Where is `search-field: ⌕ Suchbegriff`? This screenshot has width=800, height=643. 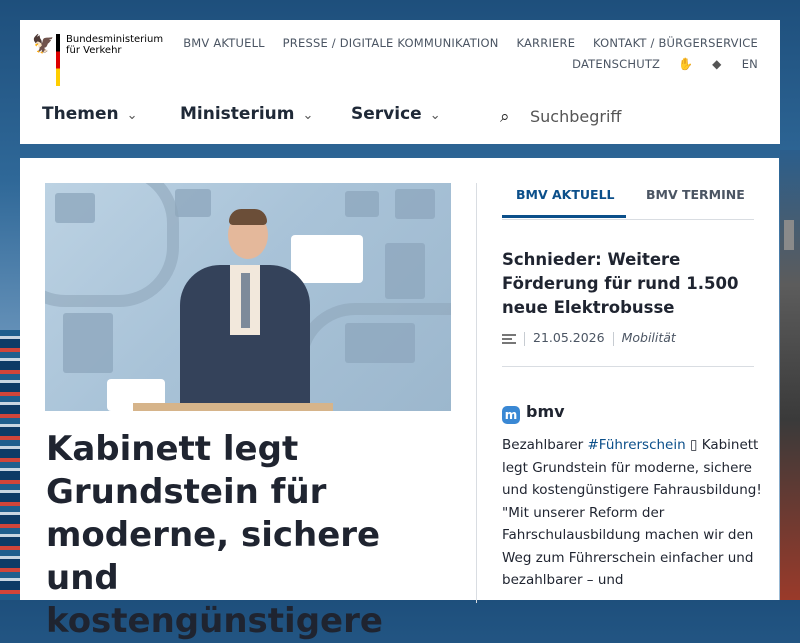 search-field: ⌕ Suchbegriff is located at coordinates (635, 119).